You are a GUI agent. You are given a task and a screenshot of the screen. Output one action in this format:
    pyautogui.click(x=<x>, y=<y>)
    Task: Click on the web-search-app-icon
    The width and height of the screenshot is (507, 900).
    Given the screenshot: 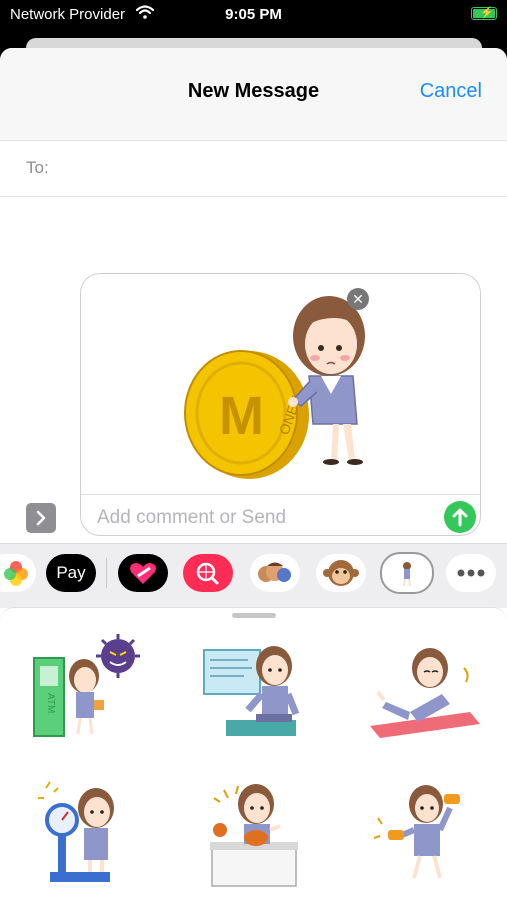 What is the action you would take?
    pyautogui.click(x=208, y=573)
    